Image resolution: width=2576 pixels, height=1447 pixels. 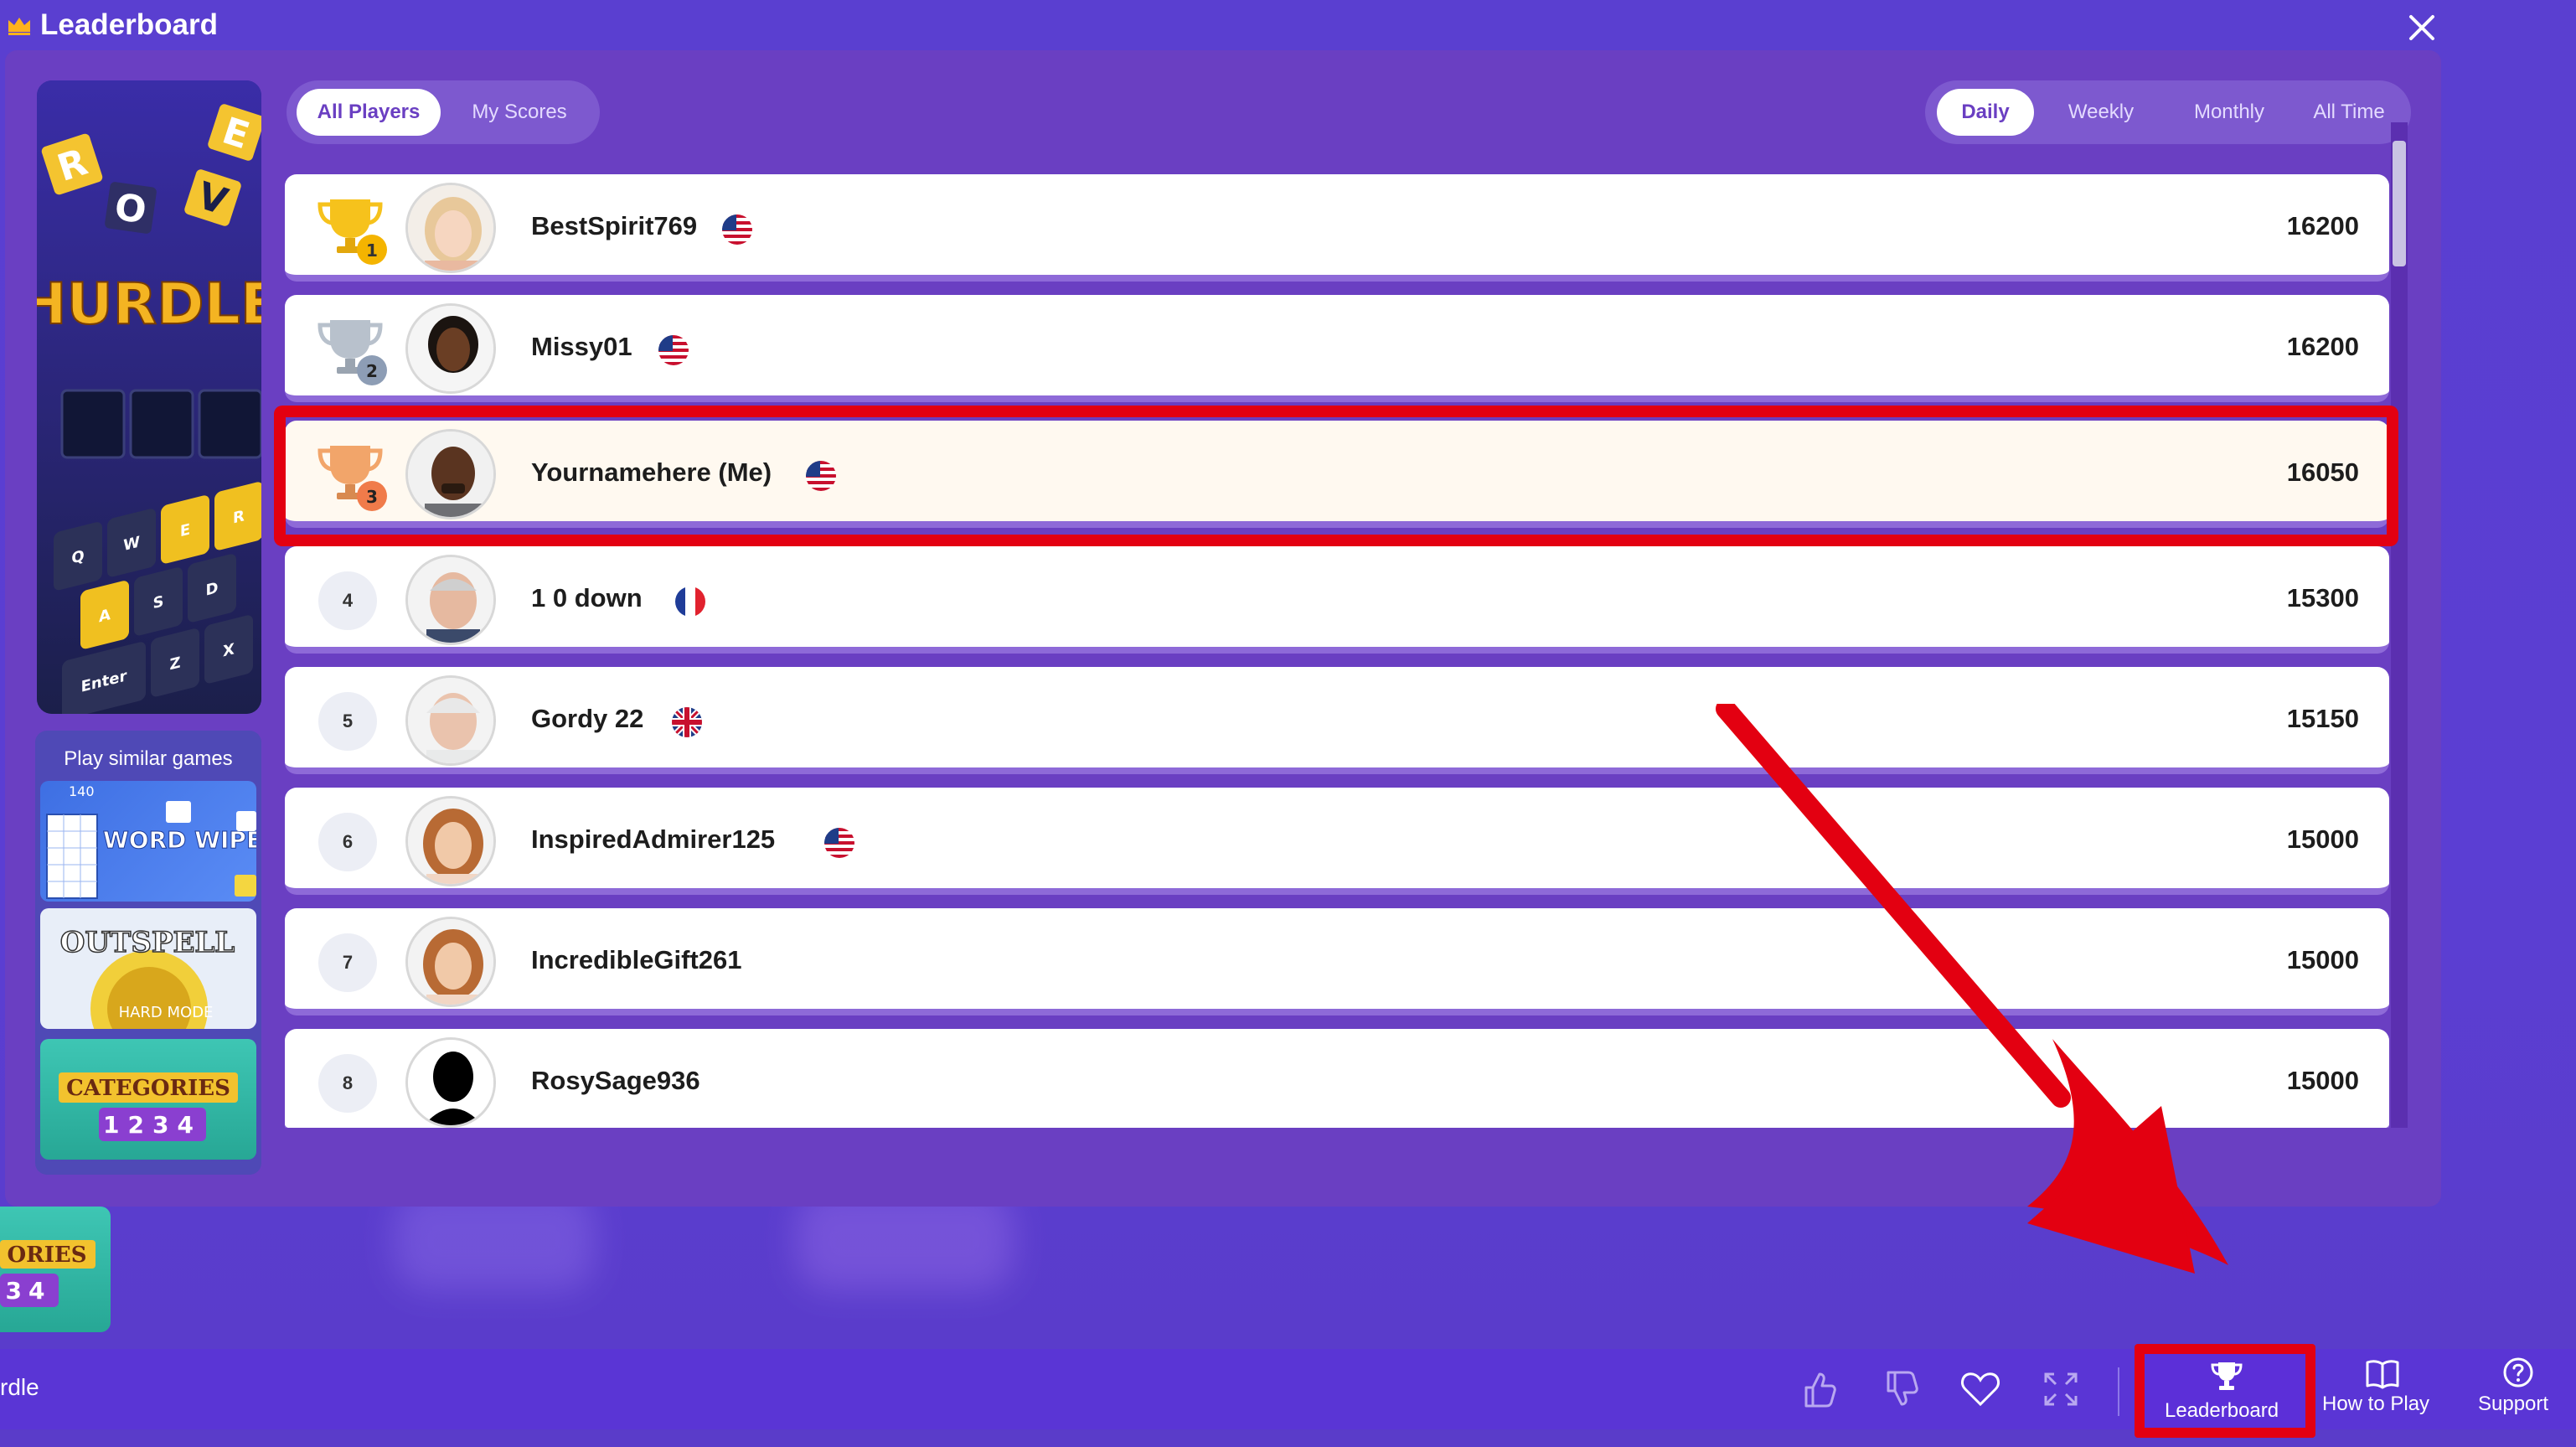 What do you see at coordinates (152, 1125) in the screenshot?
I see `thumb-badge: 1234` at bounding box center [152, 1125].